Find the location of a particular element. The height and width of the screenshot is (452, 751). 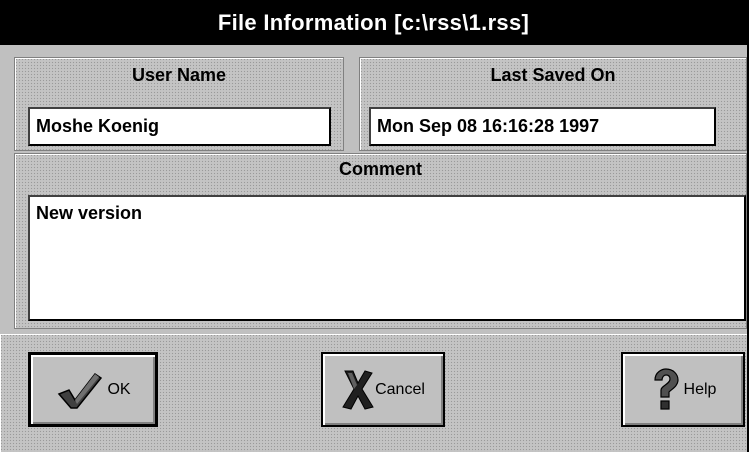

help-button-label: Help is located at coordinates (700, 389).